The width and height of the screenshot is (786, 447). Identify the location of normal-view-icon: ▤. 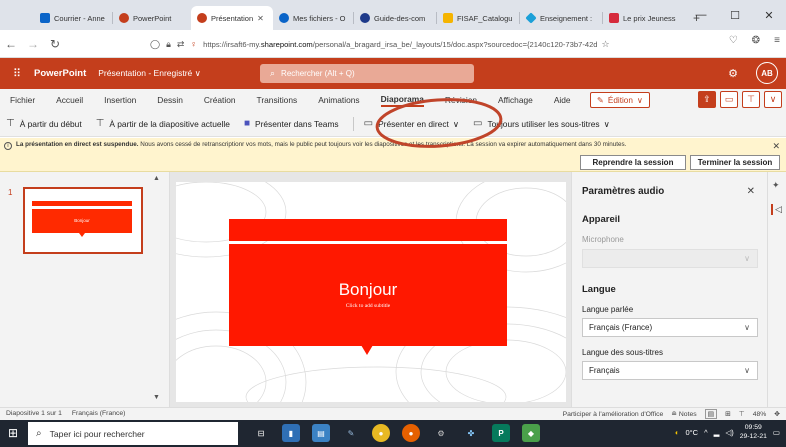
(711, 414).